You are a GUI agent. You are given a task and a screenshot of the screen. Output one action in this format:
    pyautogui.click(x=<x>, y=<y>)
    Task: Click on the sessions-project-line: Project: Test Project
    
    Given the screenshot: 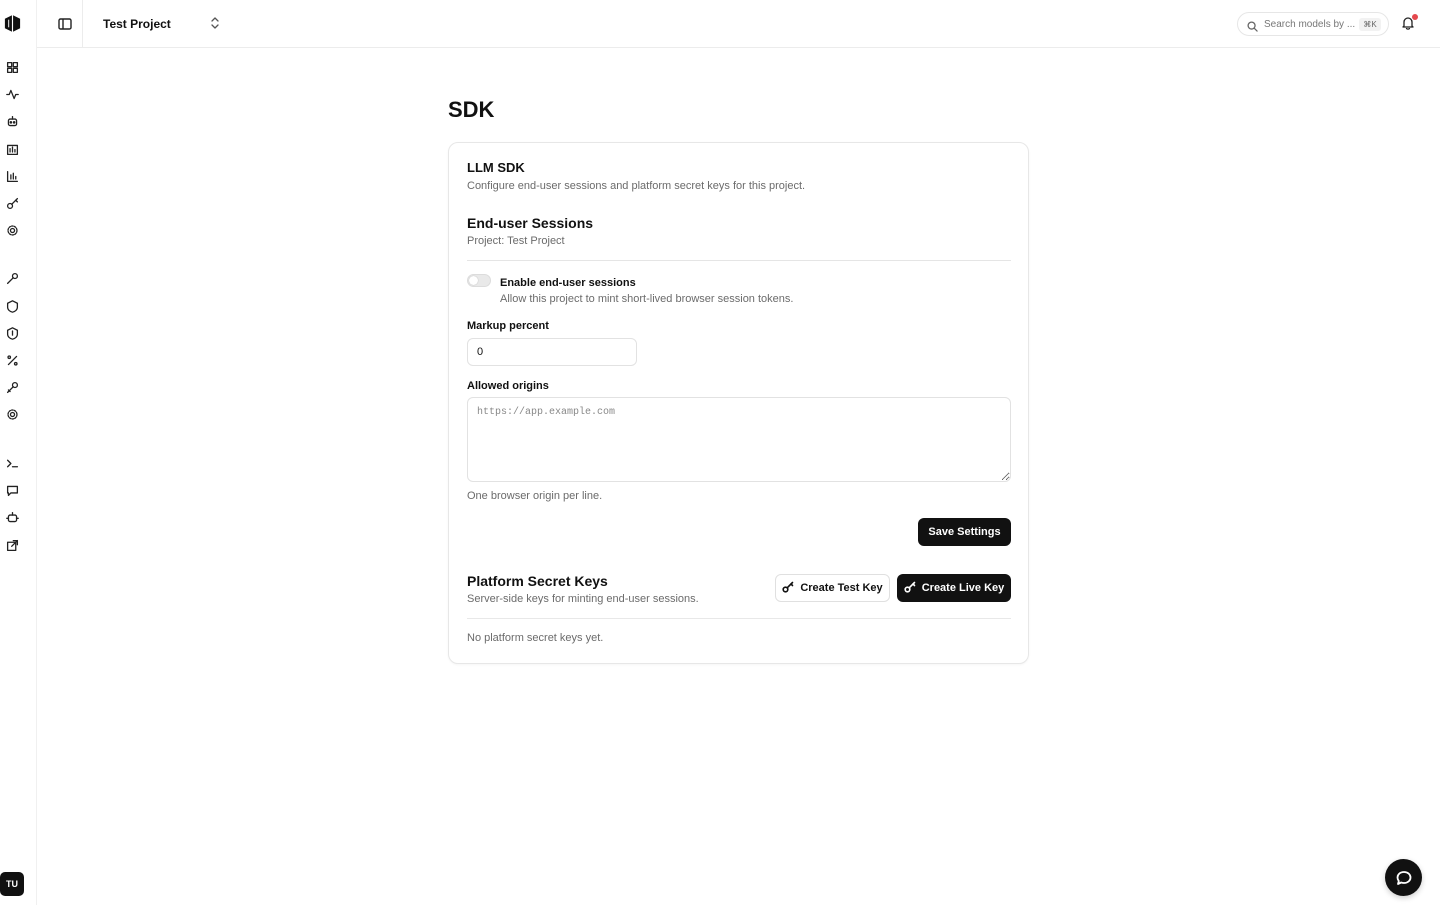 What is the action you would take?
    pyautogui.click(x=516, y=241)
    